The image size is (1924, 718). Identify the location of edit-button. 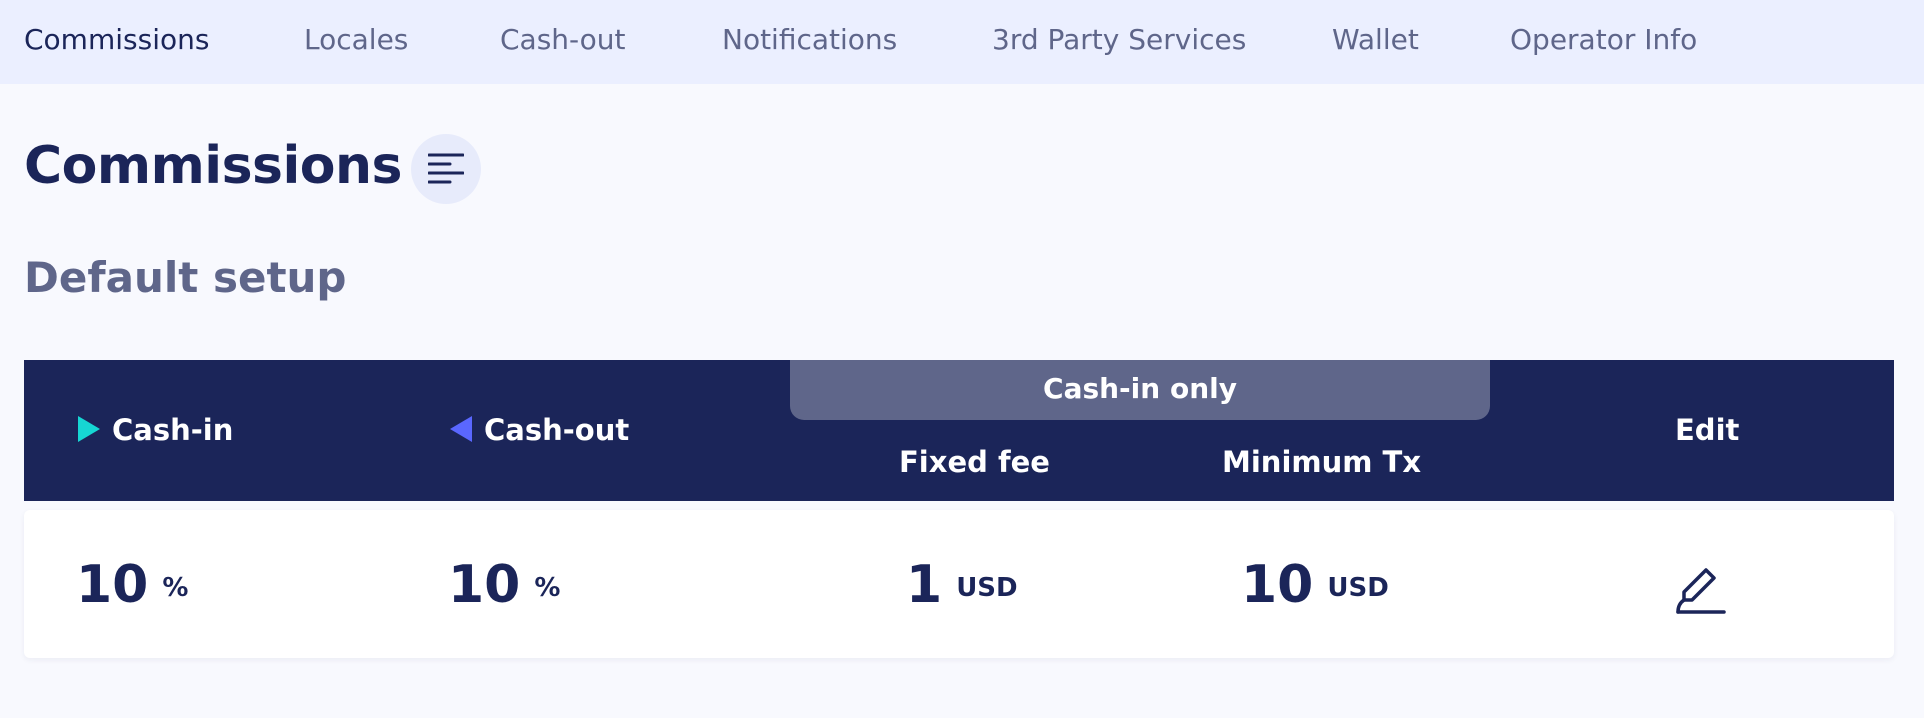
(1702, 588).